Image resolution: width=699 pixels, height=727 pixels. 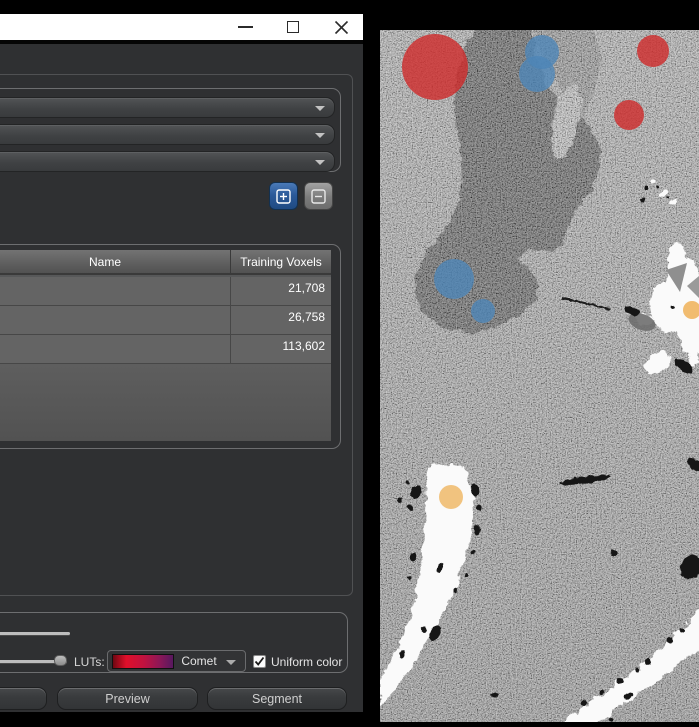 I want to click on cell-training-voxels: 113,602, so click(x=304, y=346).